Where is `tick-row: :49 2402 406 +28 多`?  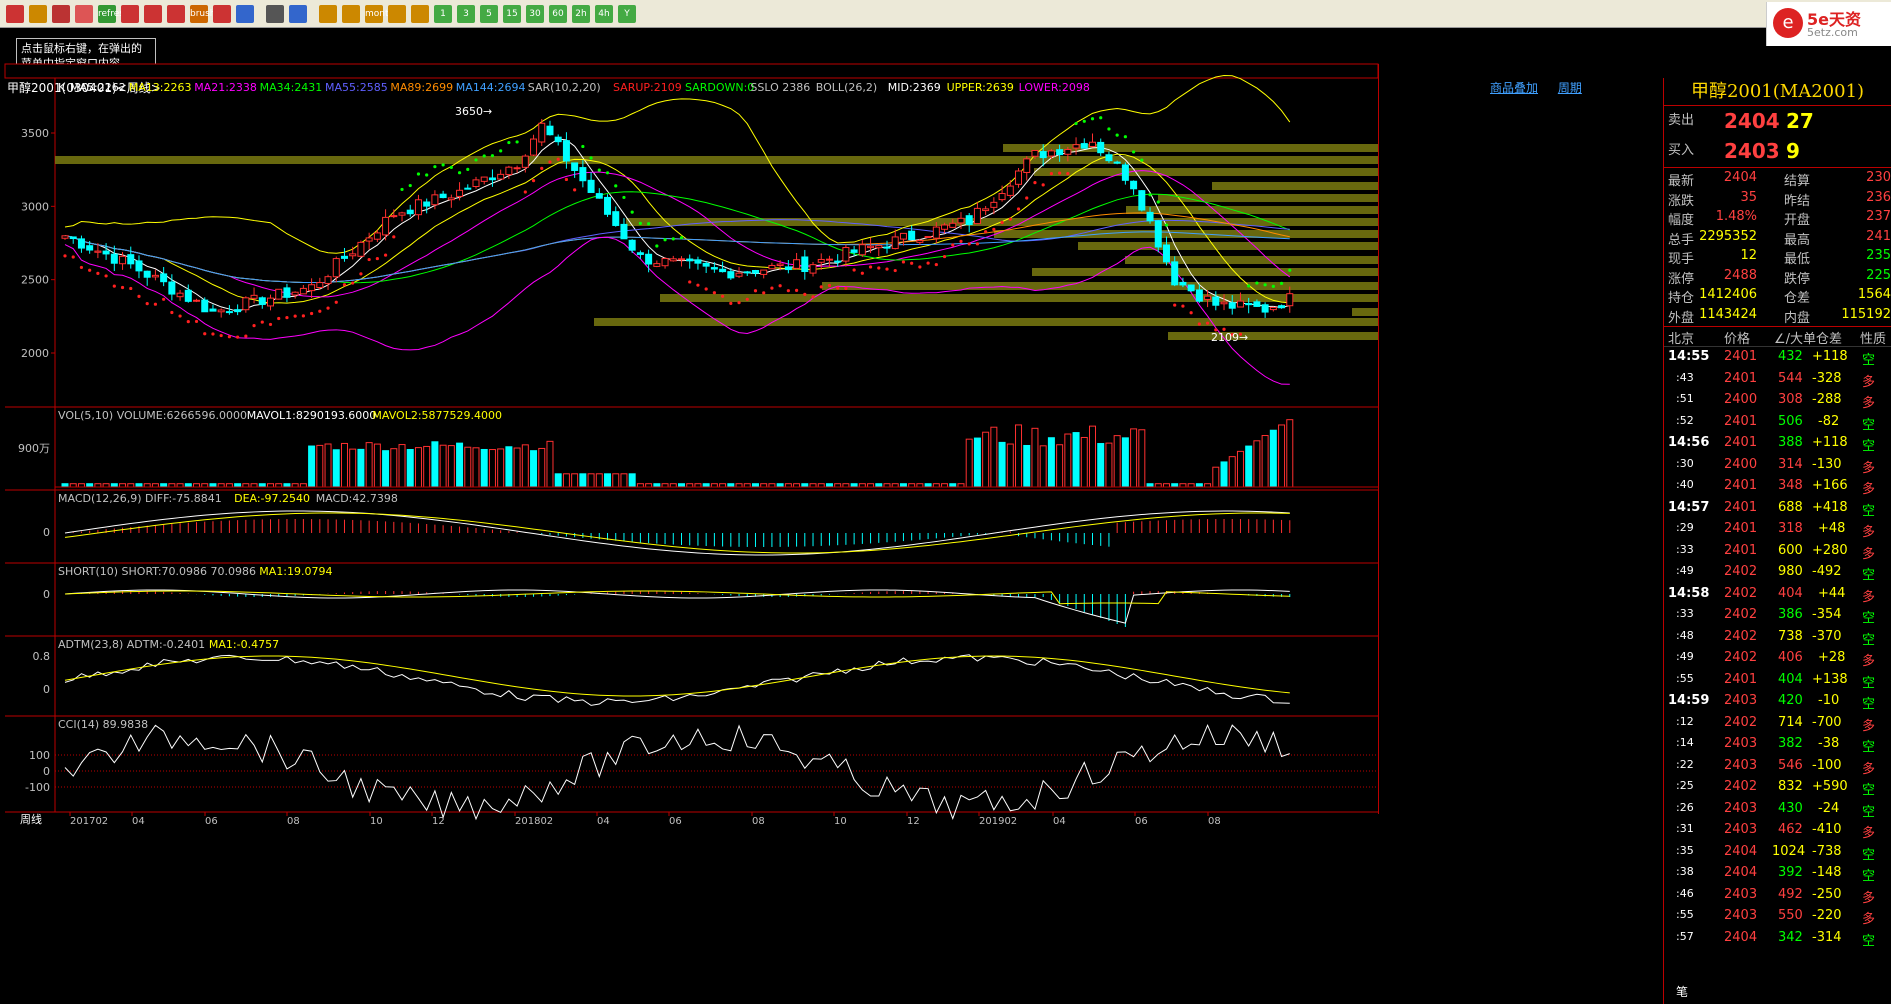
tick-row: :49 2402 406 +28 多 is located at coordinates (1777, 659).